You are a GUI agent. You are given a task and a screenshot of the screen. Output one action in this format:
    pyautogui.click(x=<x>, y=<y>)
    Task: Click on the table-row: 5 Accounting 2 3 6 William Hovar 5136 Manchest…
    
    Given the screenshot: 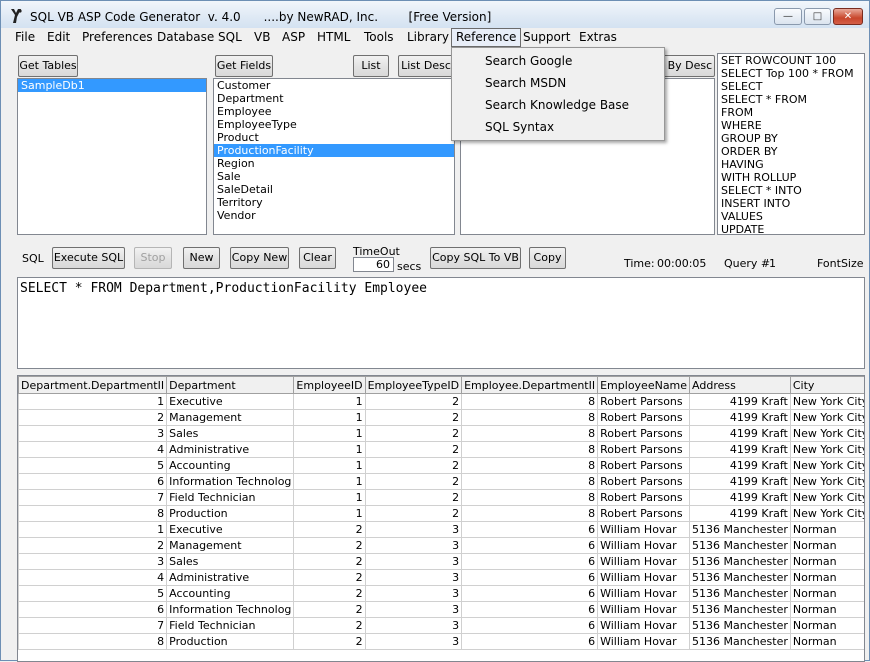 What is the action you would take?
    pyautogui.click(x=441, y=593)
    